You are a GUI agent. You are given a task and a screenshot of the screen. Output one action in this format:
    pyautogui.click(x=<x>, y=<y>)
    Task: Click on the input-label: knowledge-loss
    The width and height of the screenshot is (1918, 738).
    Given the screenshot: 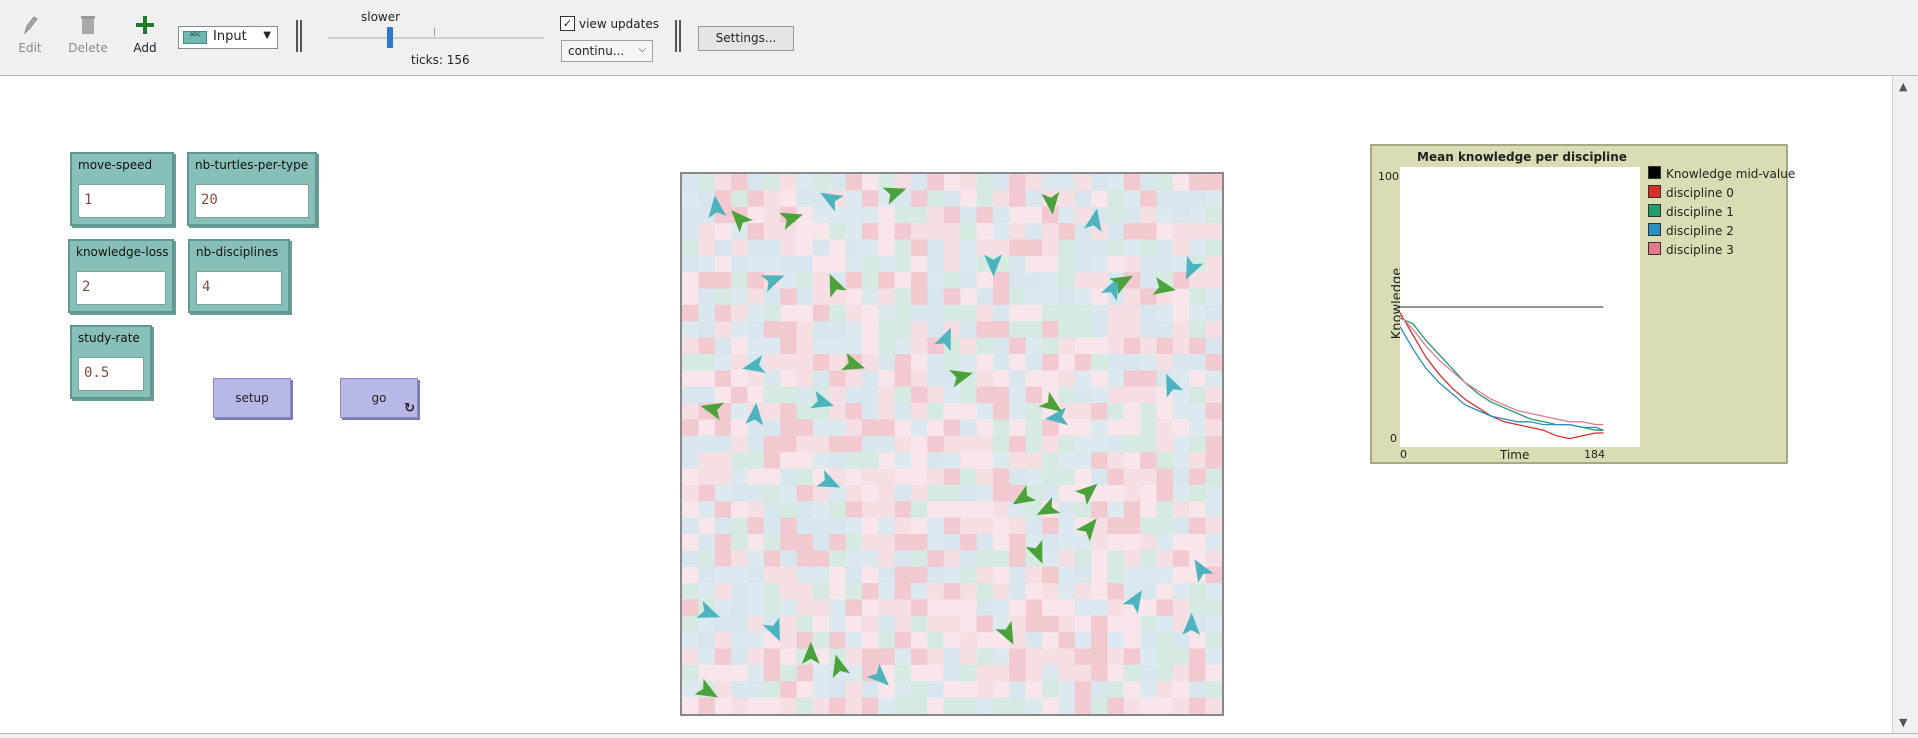 What is the action you would take?
    pyautogui.click(x=122, y=252)
    